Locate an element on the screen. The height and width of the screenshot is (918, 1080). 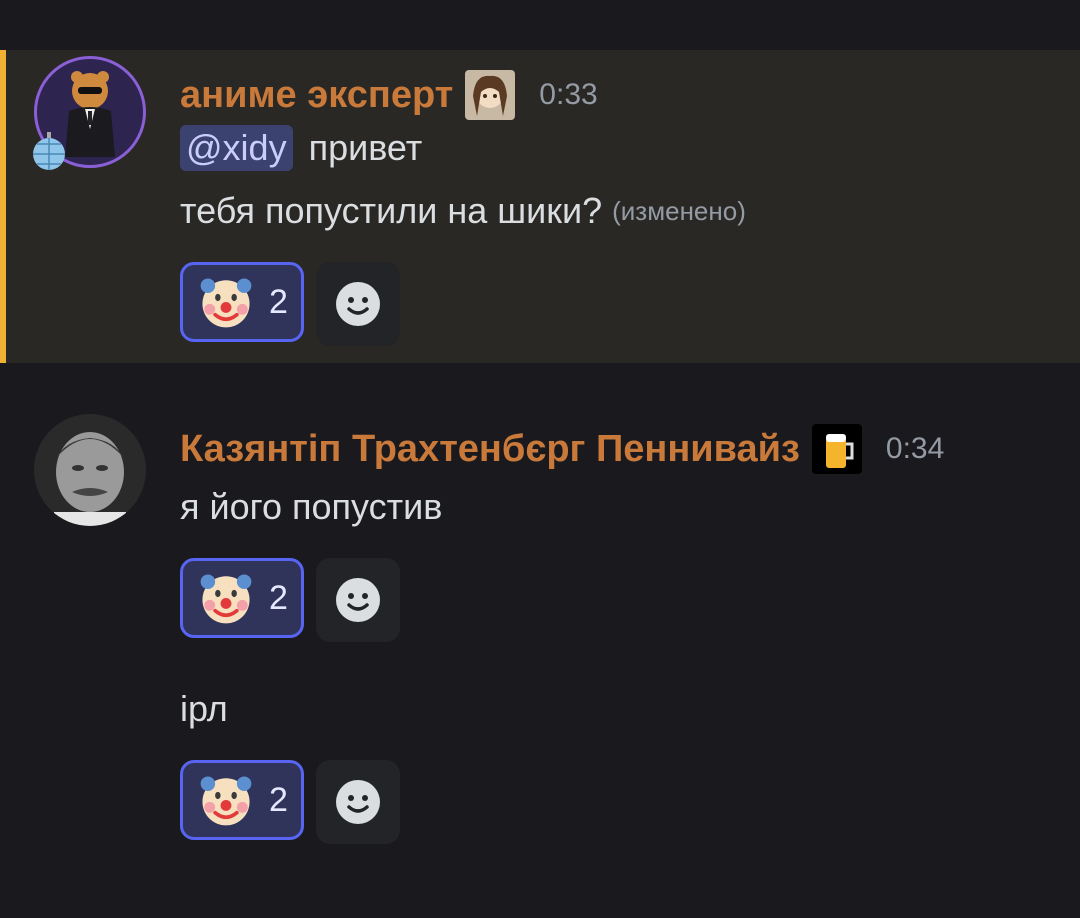
message-text: я його попустив is located at coordinates (311, 506).